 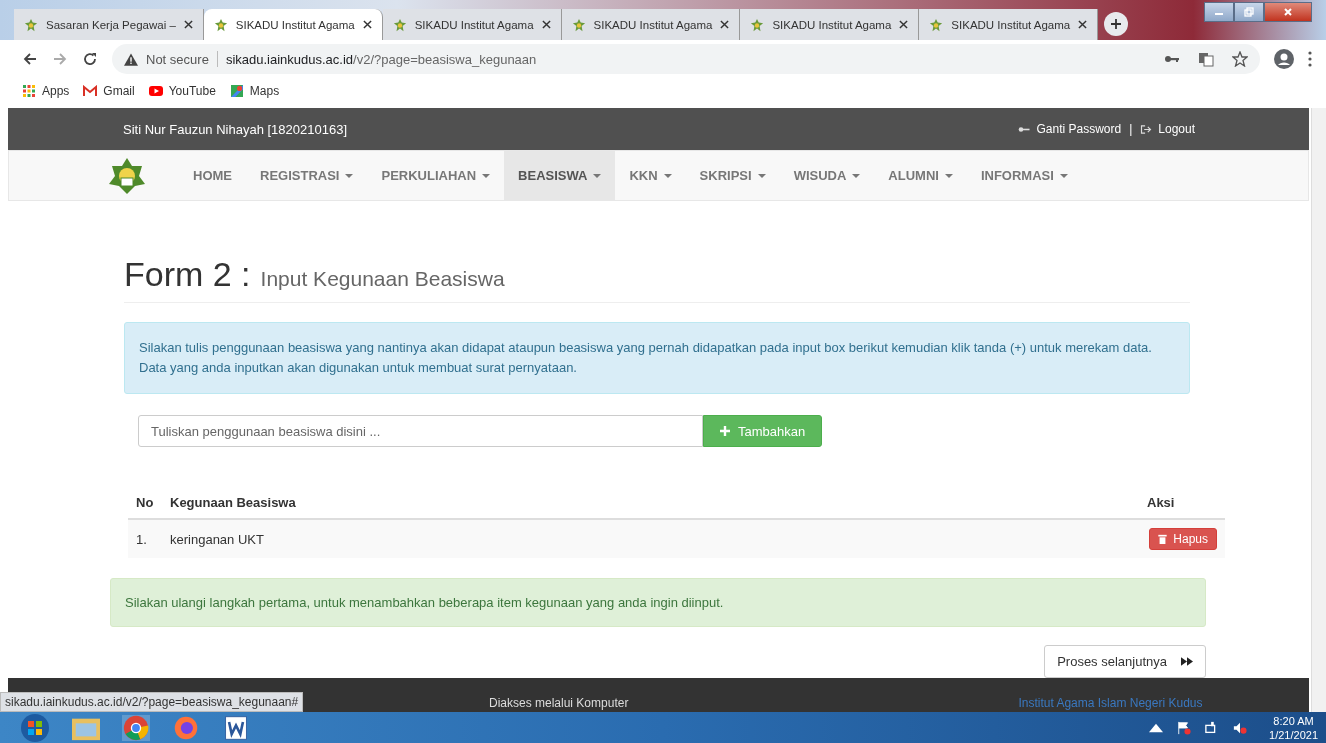 What do you see at coordinates (1240, 727) in the screenshot?
I see `muted-speaker-icon` at bounding box center [1240, 727].